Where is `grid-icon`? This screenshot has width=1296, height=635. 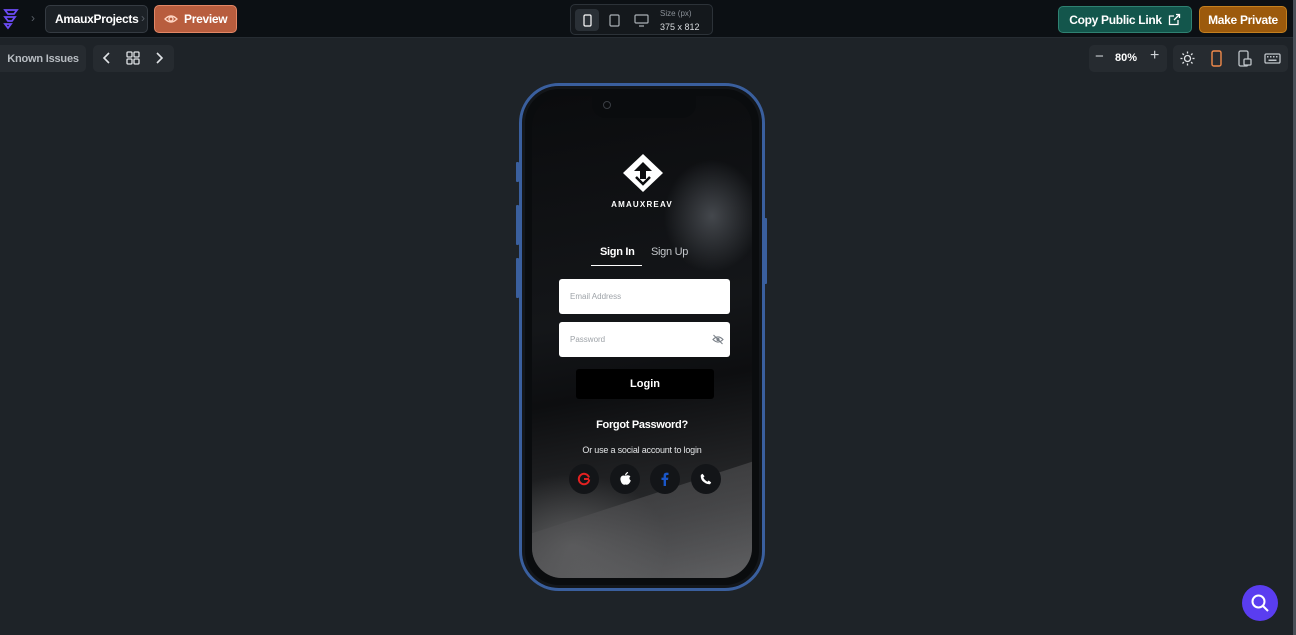
grid-icon is located at coordinates (133, 58).